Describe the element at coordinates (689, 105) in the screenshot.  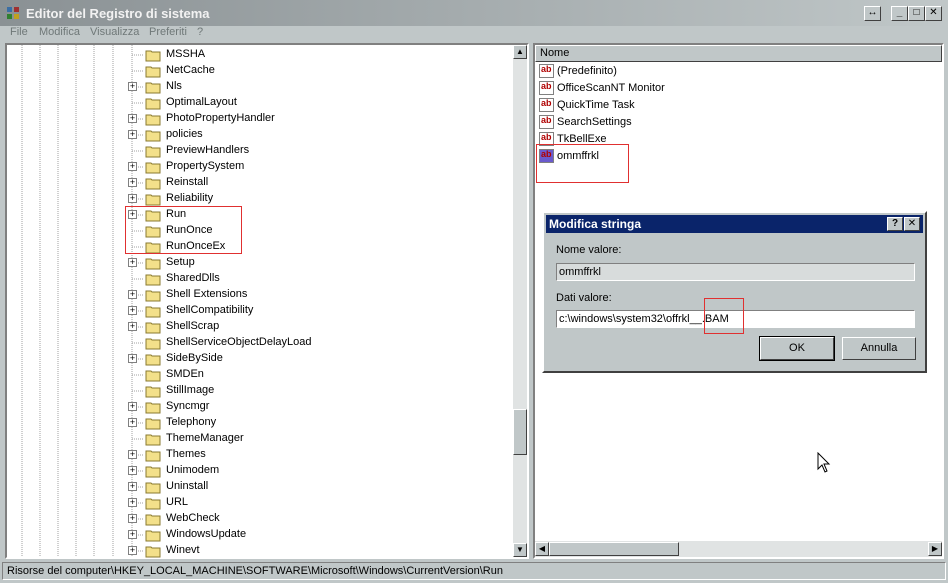
I see `value-list-item: ab QuickTime Task` at that location.